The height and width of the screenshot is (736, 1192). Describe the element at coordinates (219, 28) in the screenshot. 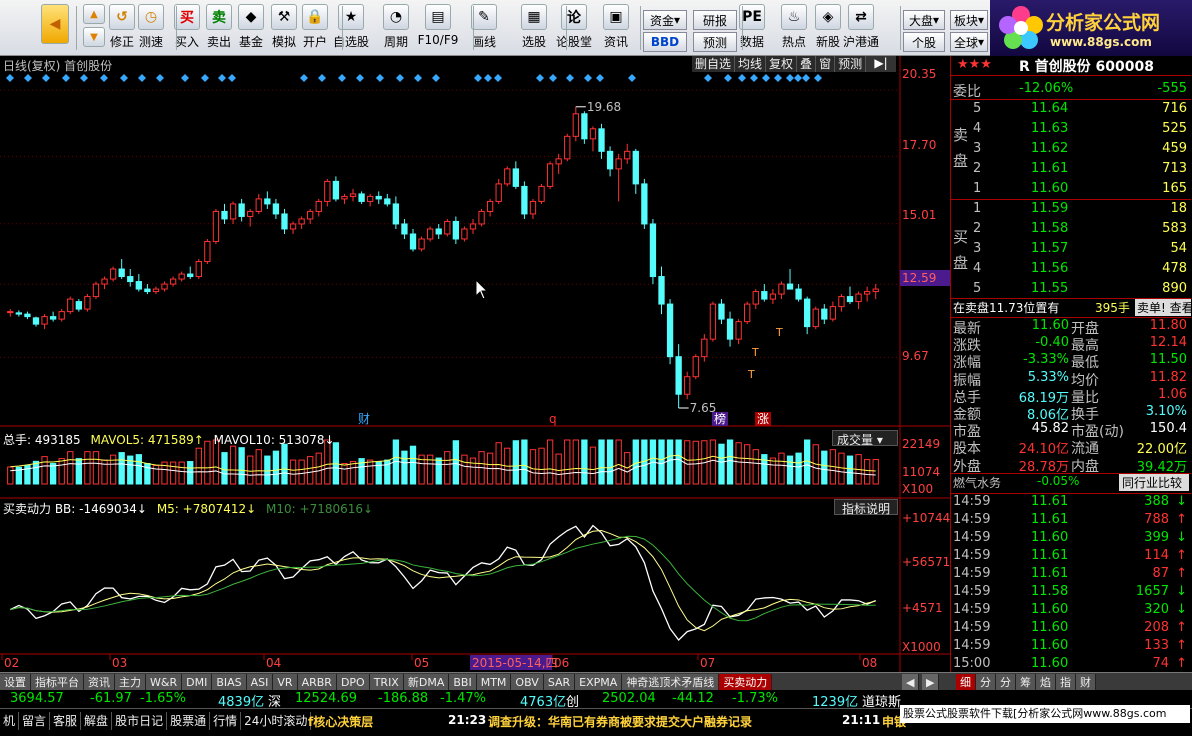

I see `toolbar-button-sell: 卖卖出` at that location.